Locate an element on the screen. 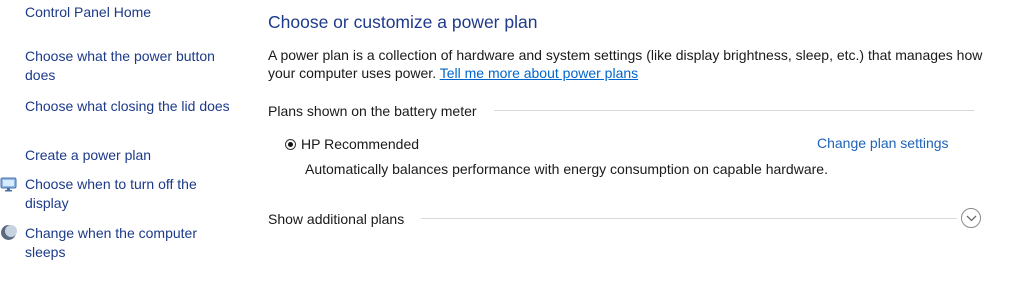  moon-icon is located at coordinates (8, 232).